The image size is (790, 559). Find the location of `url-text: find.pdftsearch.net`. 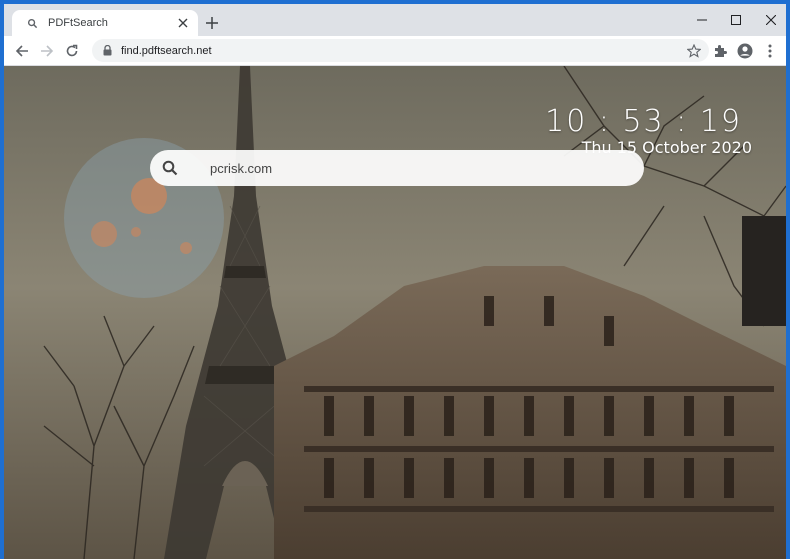

url-text: find.pdftsearch.net is located at coordinates (166, 50).